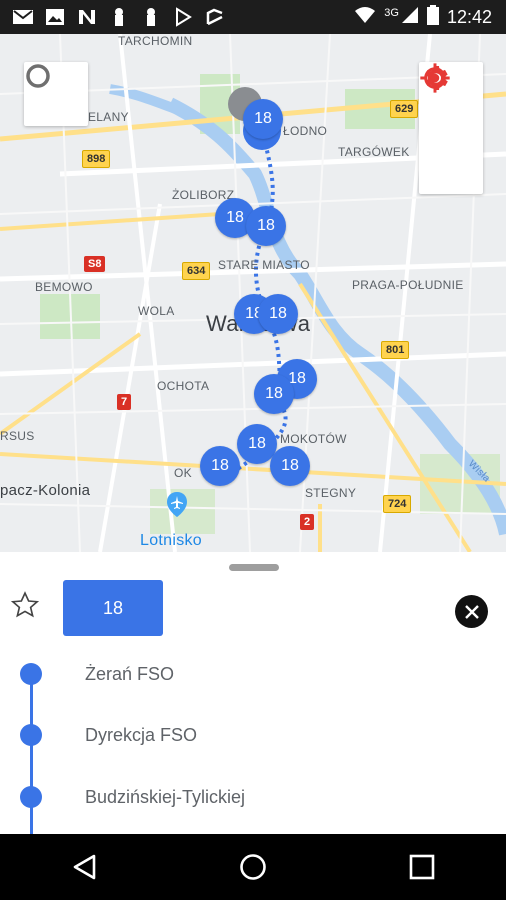  What do you see at coordinates (113, 608) in the screenshot?
I see `line-number-chip: 18` at bounding box center [113, 608].